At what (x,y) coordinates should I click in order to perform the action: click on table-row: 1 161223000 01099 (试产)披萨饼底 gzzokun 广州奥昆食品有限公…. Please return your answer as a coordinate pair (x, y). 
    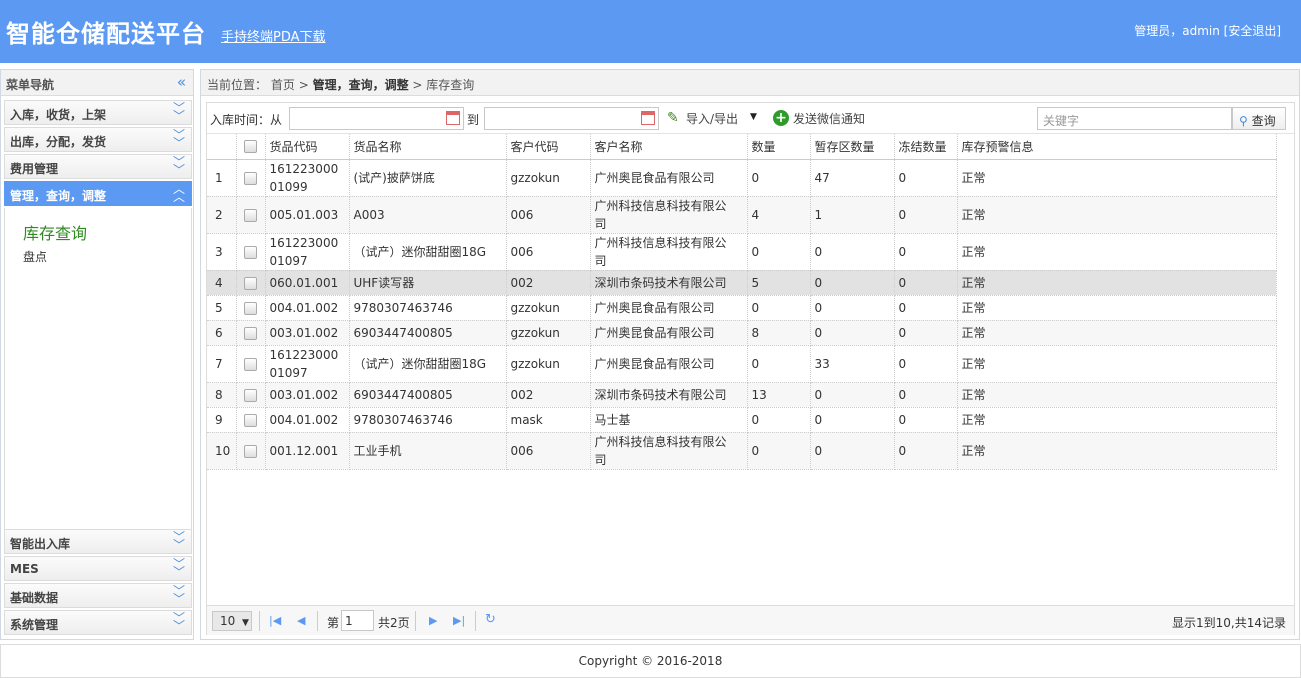
    Looking at the image, I should click on (742, 178).